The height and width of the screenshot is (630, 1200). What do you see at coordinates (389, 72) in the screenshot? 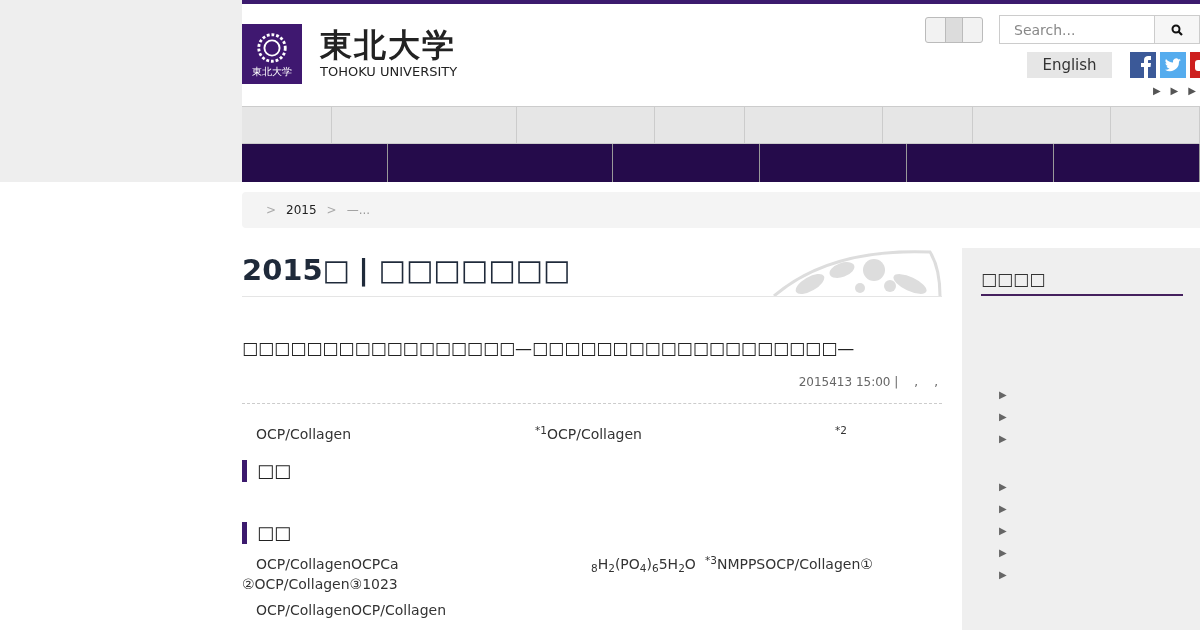
I see `logo-subtitle: TOHOKU UNIVERSITY` at bounding box center [389, 72].